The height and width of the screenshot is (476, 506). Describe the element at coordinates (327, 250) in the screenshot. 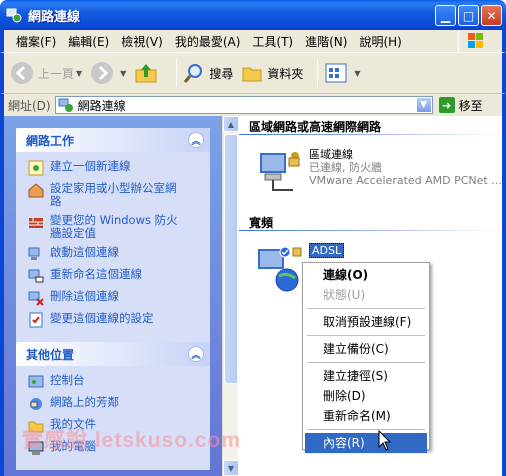

I see `adsl-connection-name: ADSL` at that location.